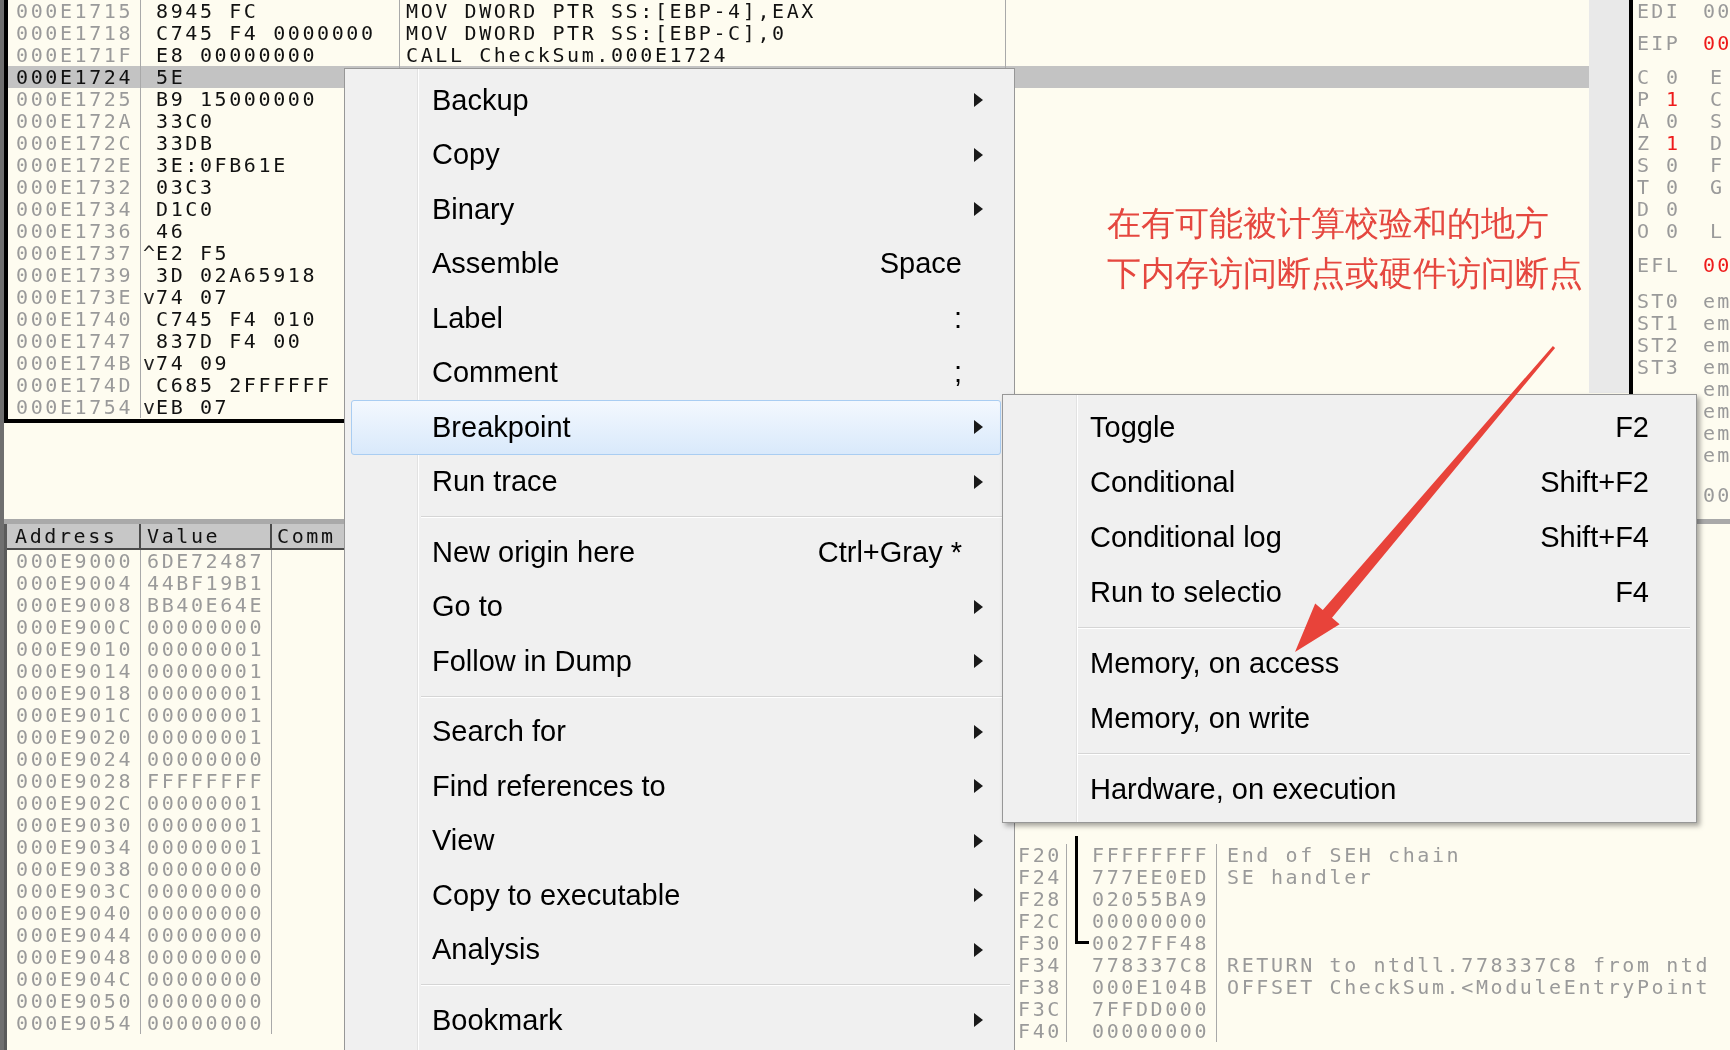  I want to click on address-text: 000E171F, so click(75, 55).